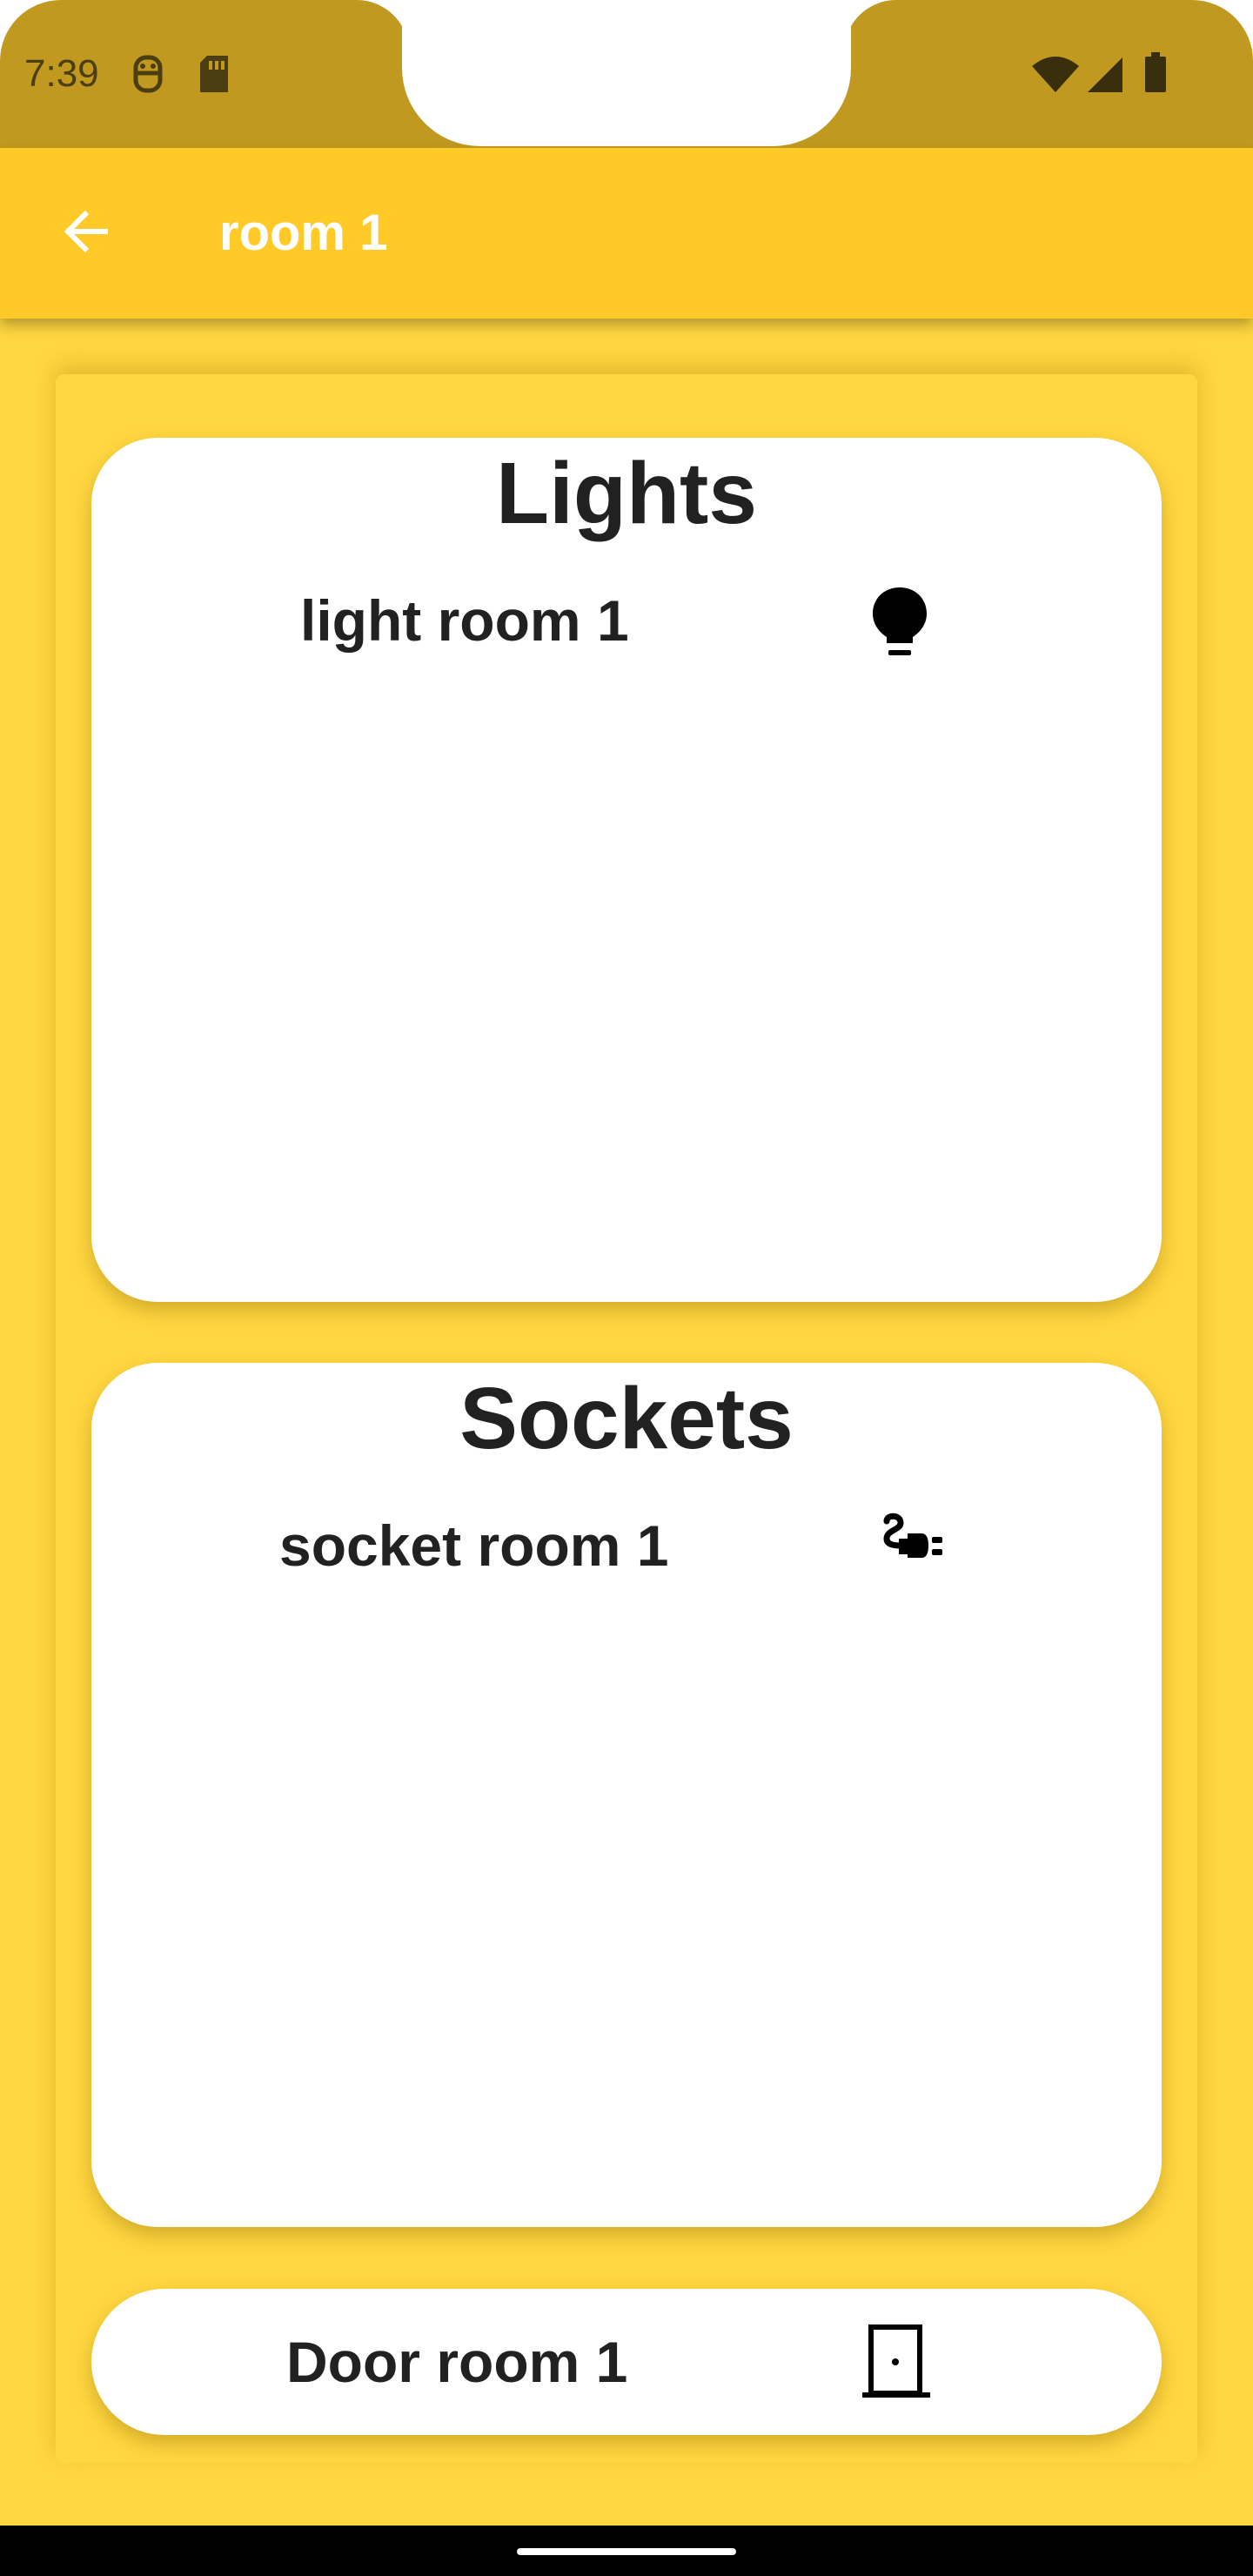  Describe the element at coordinates (303, 233) in the screenshot. I see `page-title: room 1` at that location.